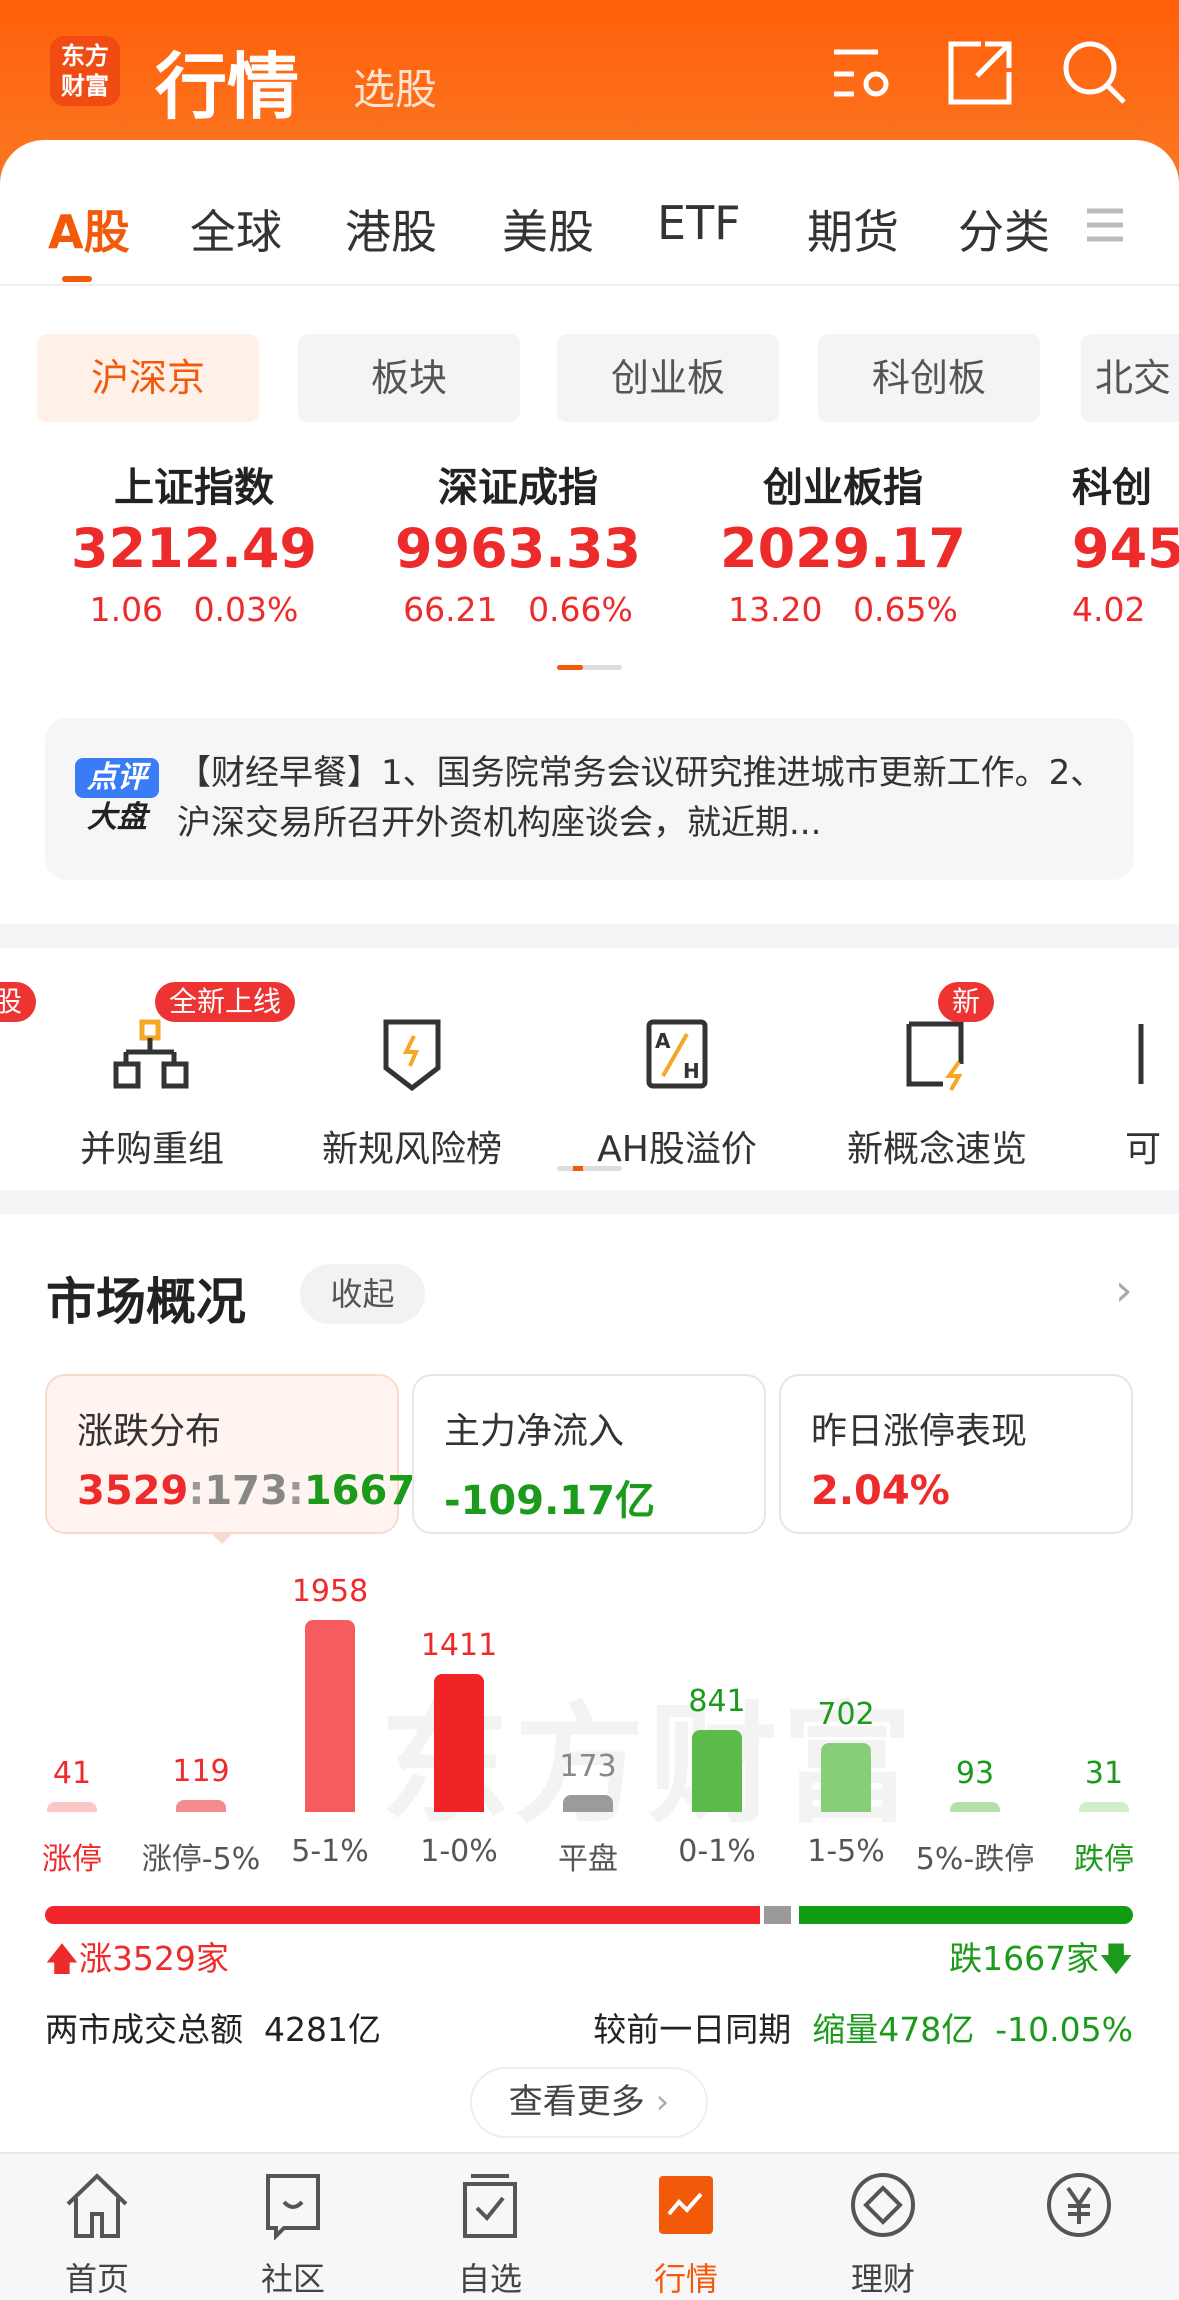 The height and width of the screenshot is (2300, 1179). Describe the element at coordinates (518, 488) in the screenshot. I see `index-name: 深证成指` at that location.